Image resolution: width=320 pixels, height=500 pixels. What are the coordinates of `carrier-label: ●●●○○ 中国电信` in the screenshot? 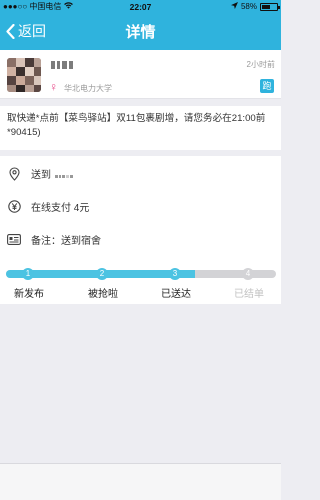 It's located at (32, 6).